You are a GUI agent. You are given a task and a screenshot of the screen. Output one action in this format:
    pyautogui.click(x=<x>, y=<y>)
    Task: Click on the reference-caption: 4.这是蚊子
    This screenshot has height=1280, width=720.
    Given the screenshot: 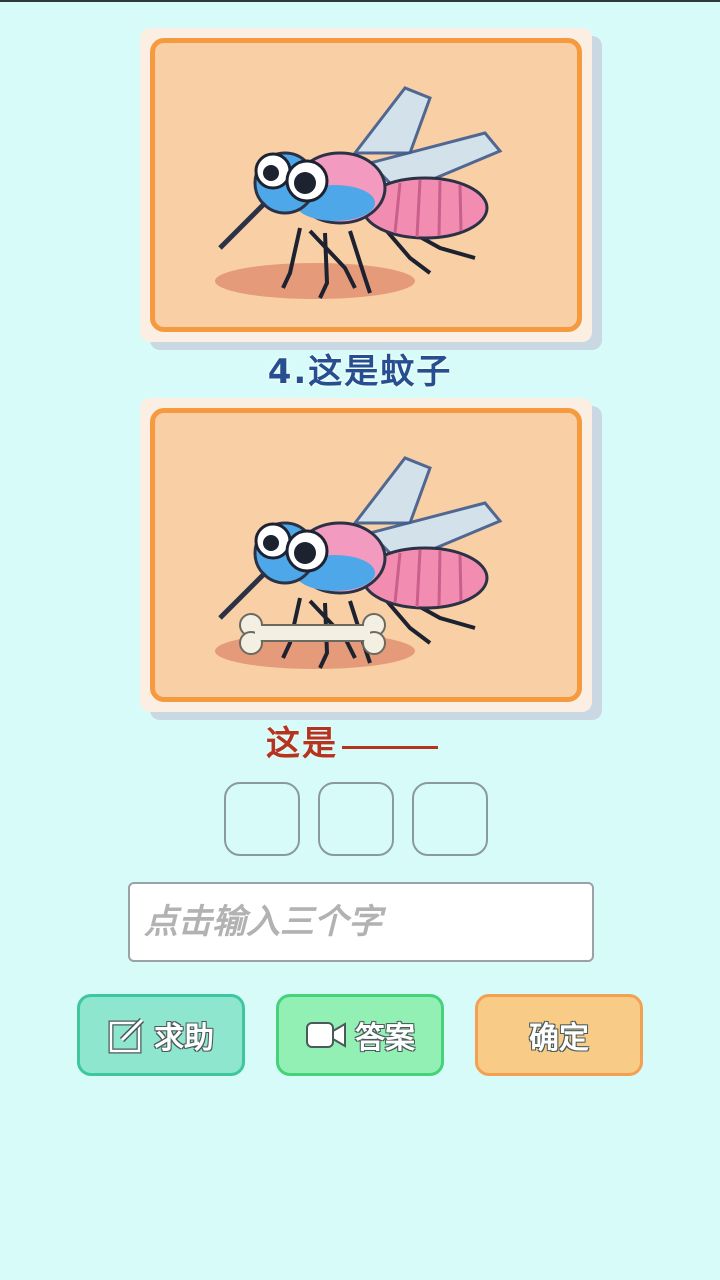 What is the action you would take?
    pyautogui.click(x=360, y=372)
    